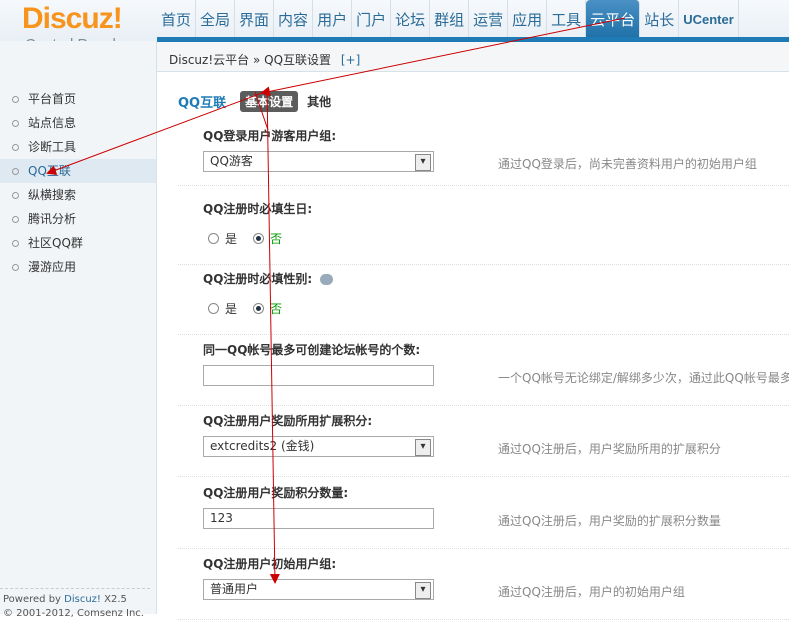 This screenshot has height=625, width=789. I want to click on nav-item-13: UCenter, so click(709, 18).